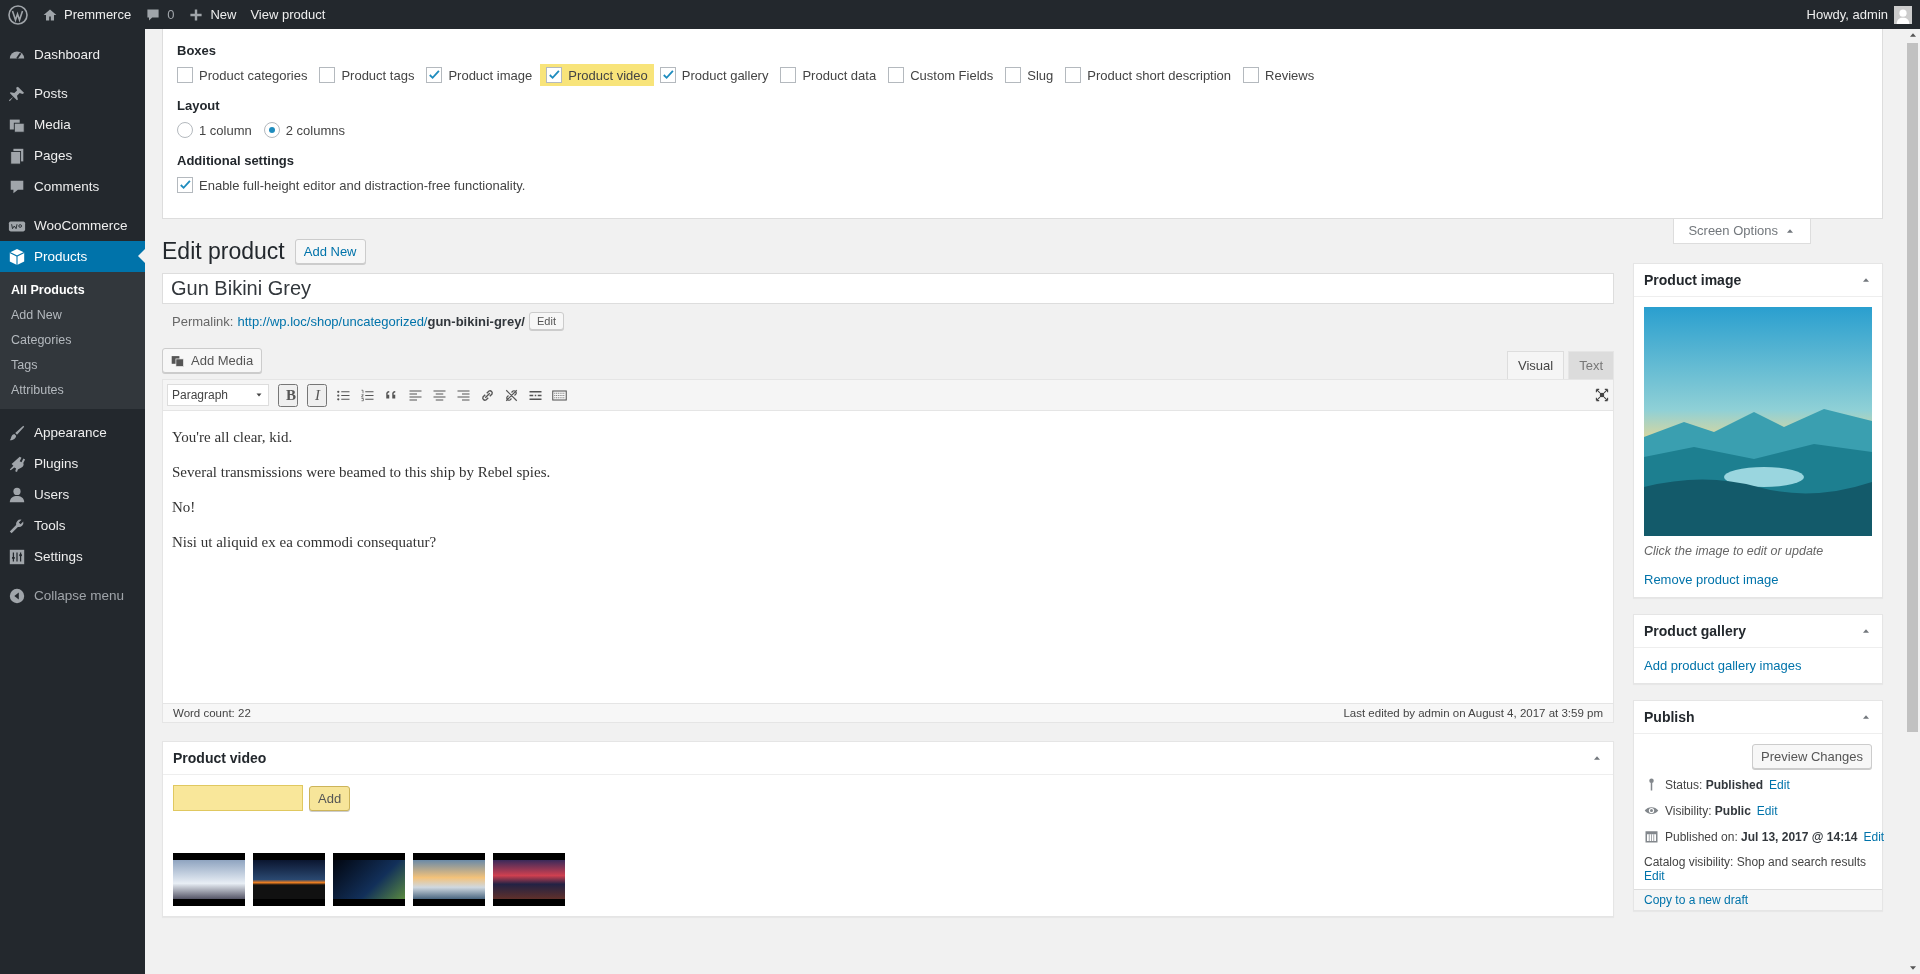 The width and height of the screenshot is (1920, 974). I want to click on box-title: Publish, so click(1669, 717).